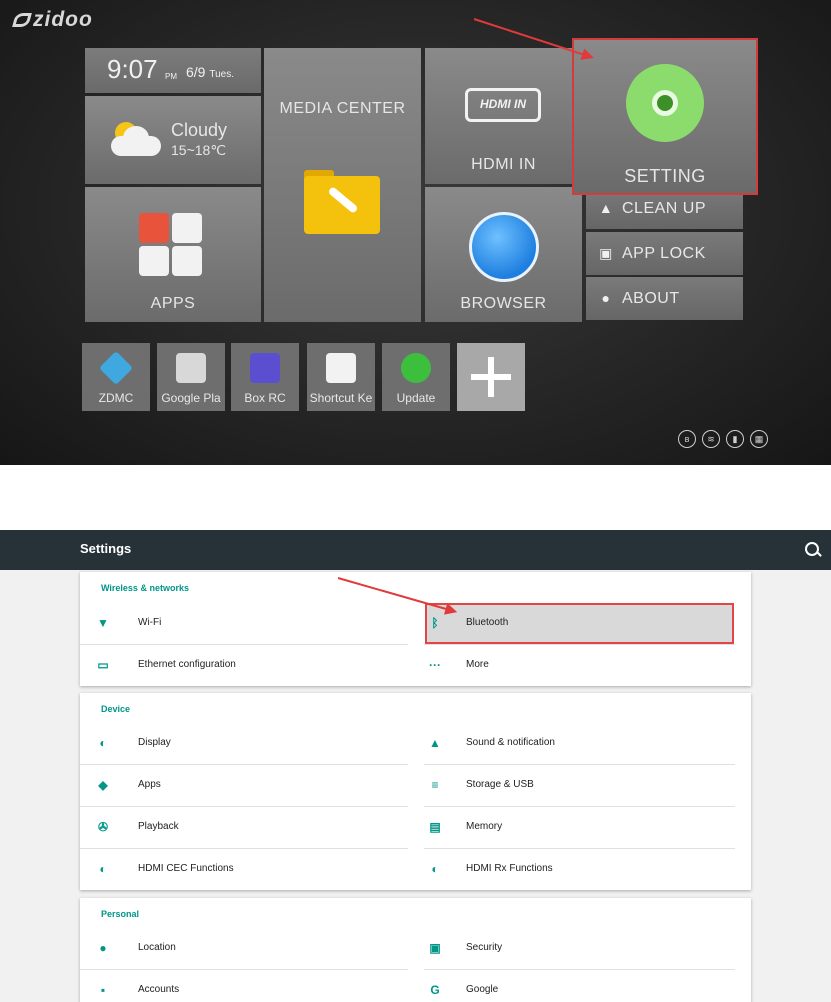  What do you see at coordinates (664, 253) in the screenshot?
I see `app-lock-button: ▣ APP LOCK` at bounding box center [664, 253].